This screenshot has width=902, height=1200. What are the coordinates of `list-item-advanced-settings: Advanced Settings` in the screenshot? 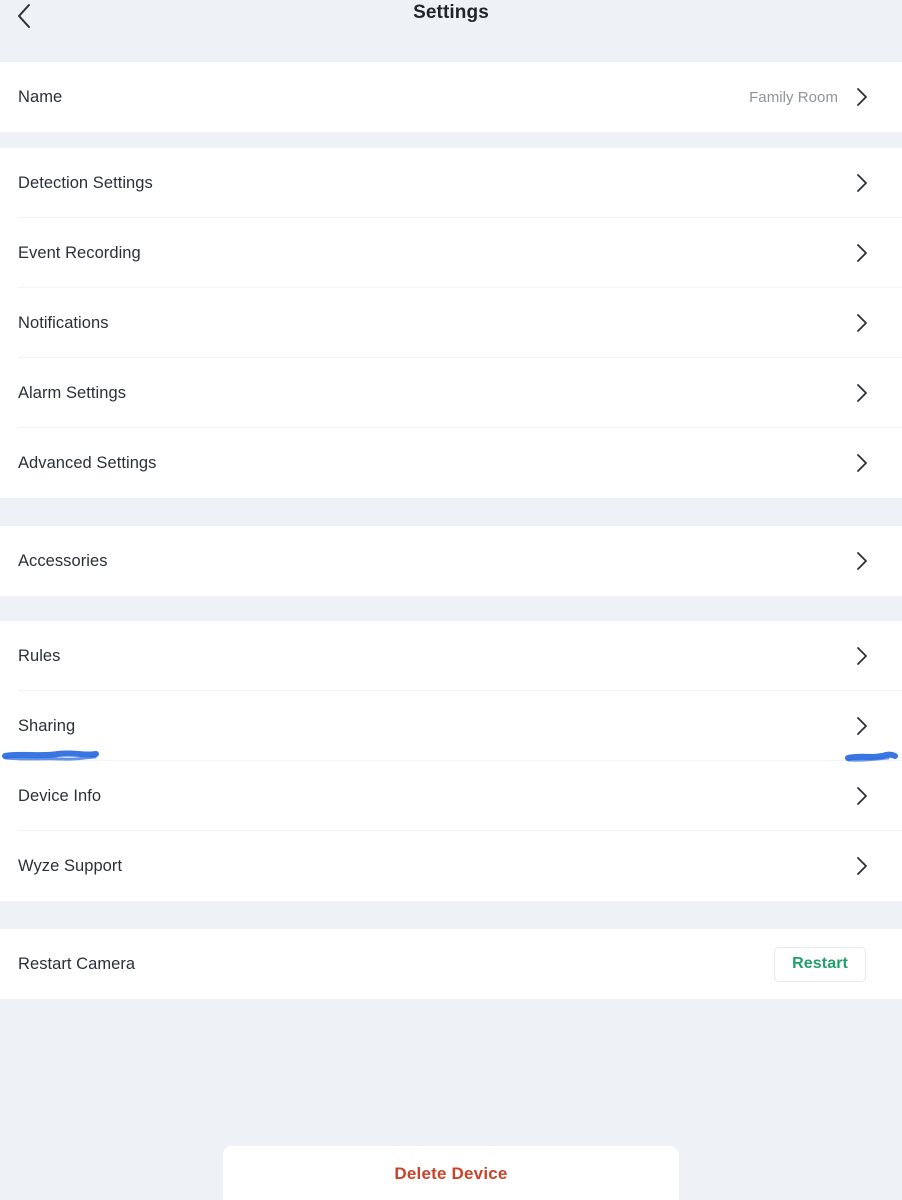 It's located at (451, 463).